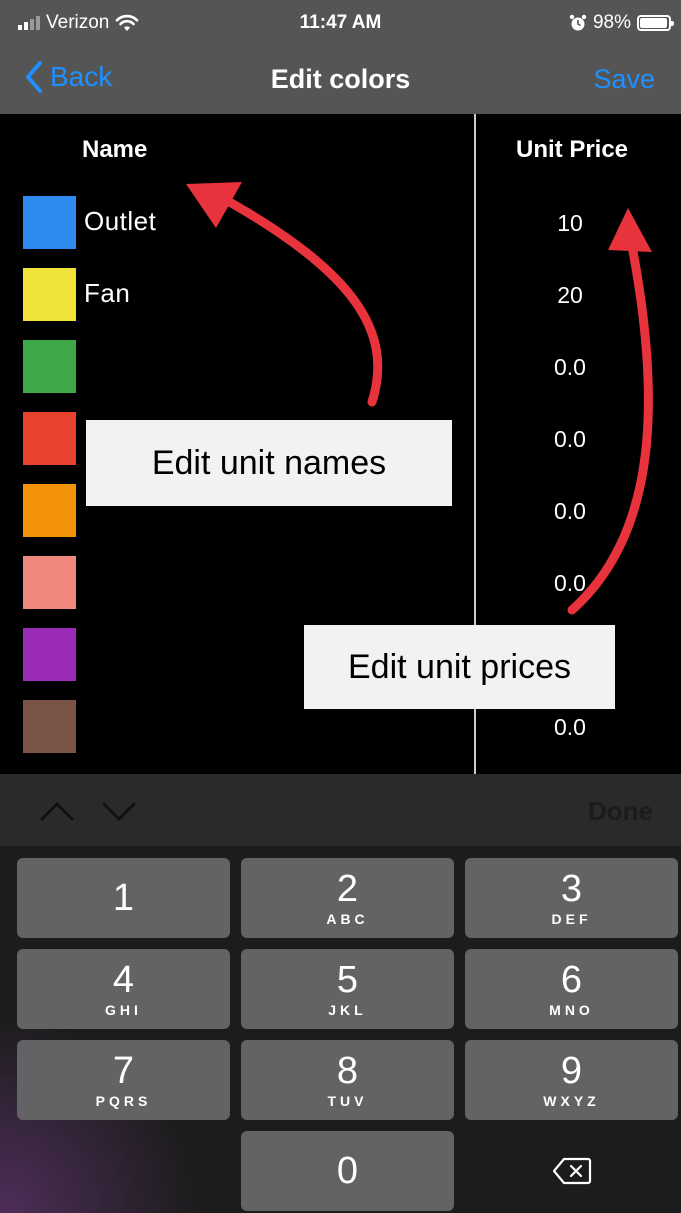  I want to click on key-number: 2, so click(347, 888).